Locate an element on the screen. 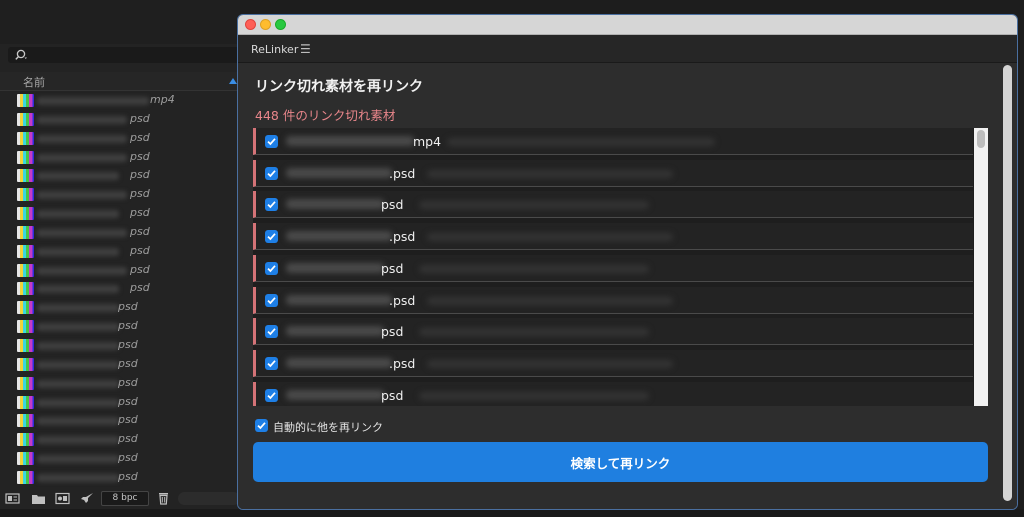 This screenshot has width=1024, height=517. missing-item-row: mp4 is located at coordinates (613, 141).